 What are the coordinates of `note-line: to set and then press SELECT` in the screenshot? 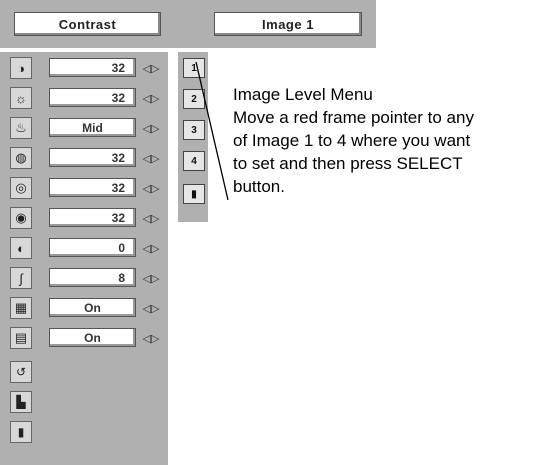 It's located at (348, 163).